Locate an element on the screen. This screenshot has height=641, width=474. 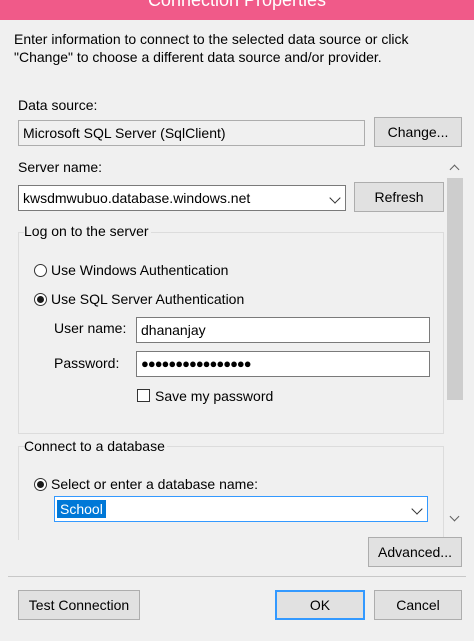
ok-button: OK is located at coordinates (320, 605).